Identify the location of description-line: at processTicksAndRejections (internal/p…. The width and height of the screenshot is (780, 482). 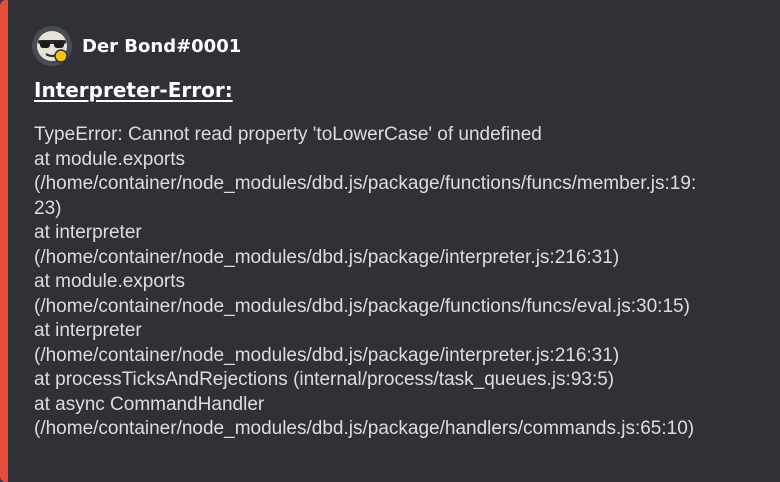
(324, 379).